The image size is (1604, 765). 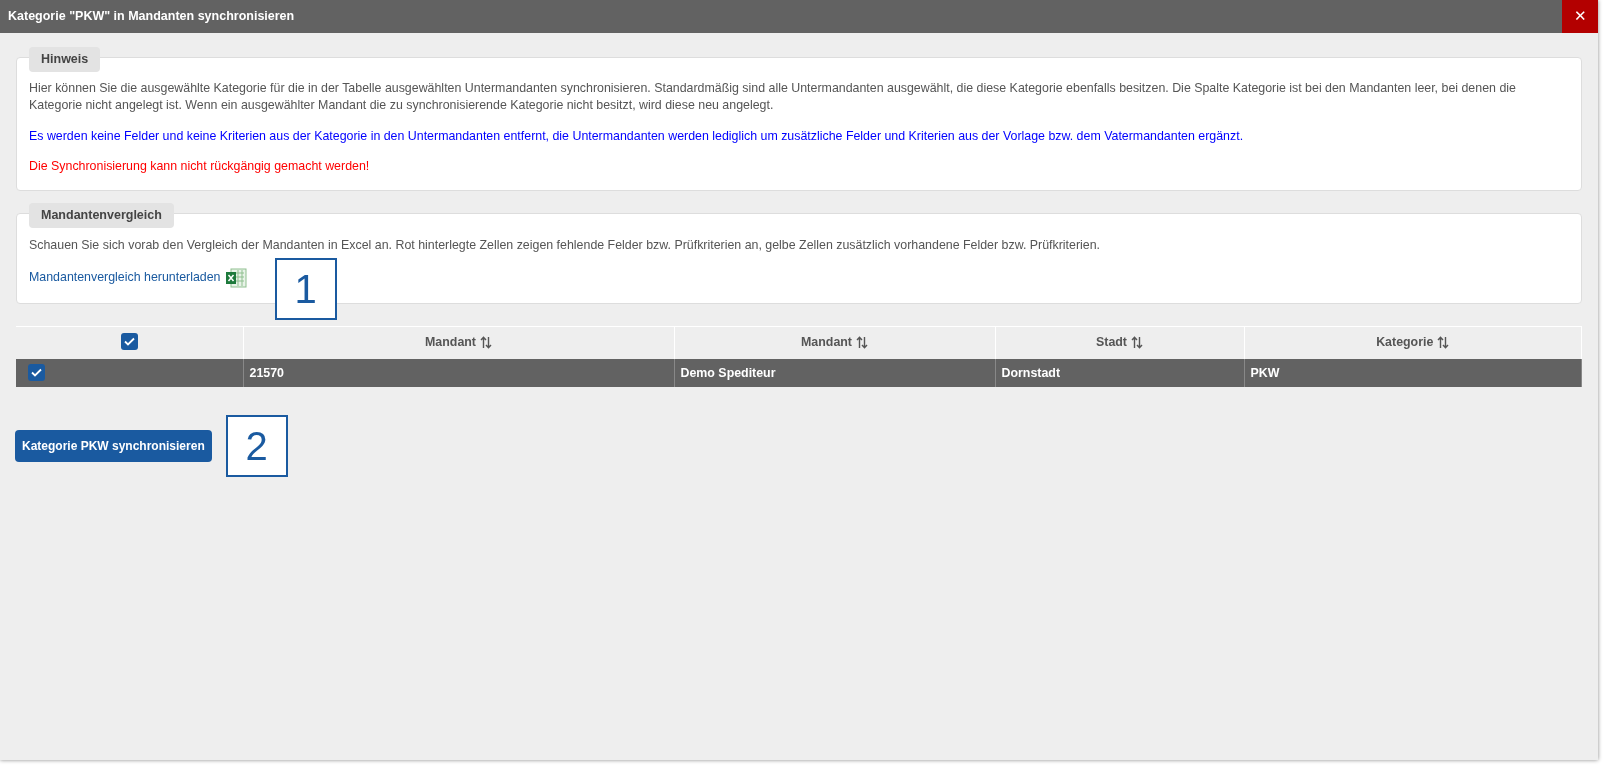 I want to click on callout-label: 2, so click(x=256, y=446).